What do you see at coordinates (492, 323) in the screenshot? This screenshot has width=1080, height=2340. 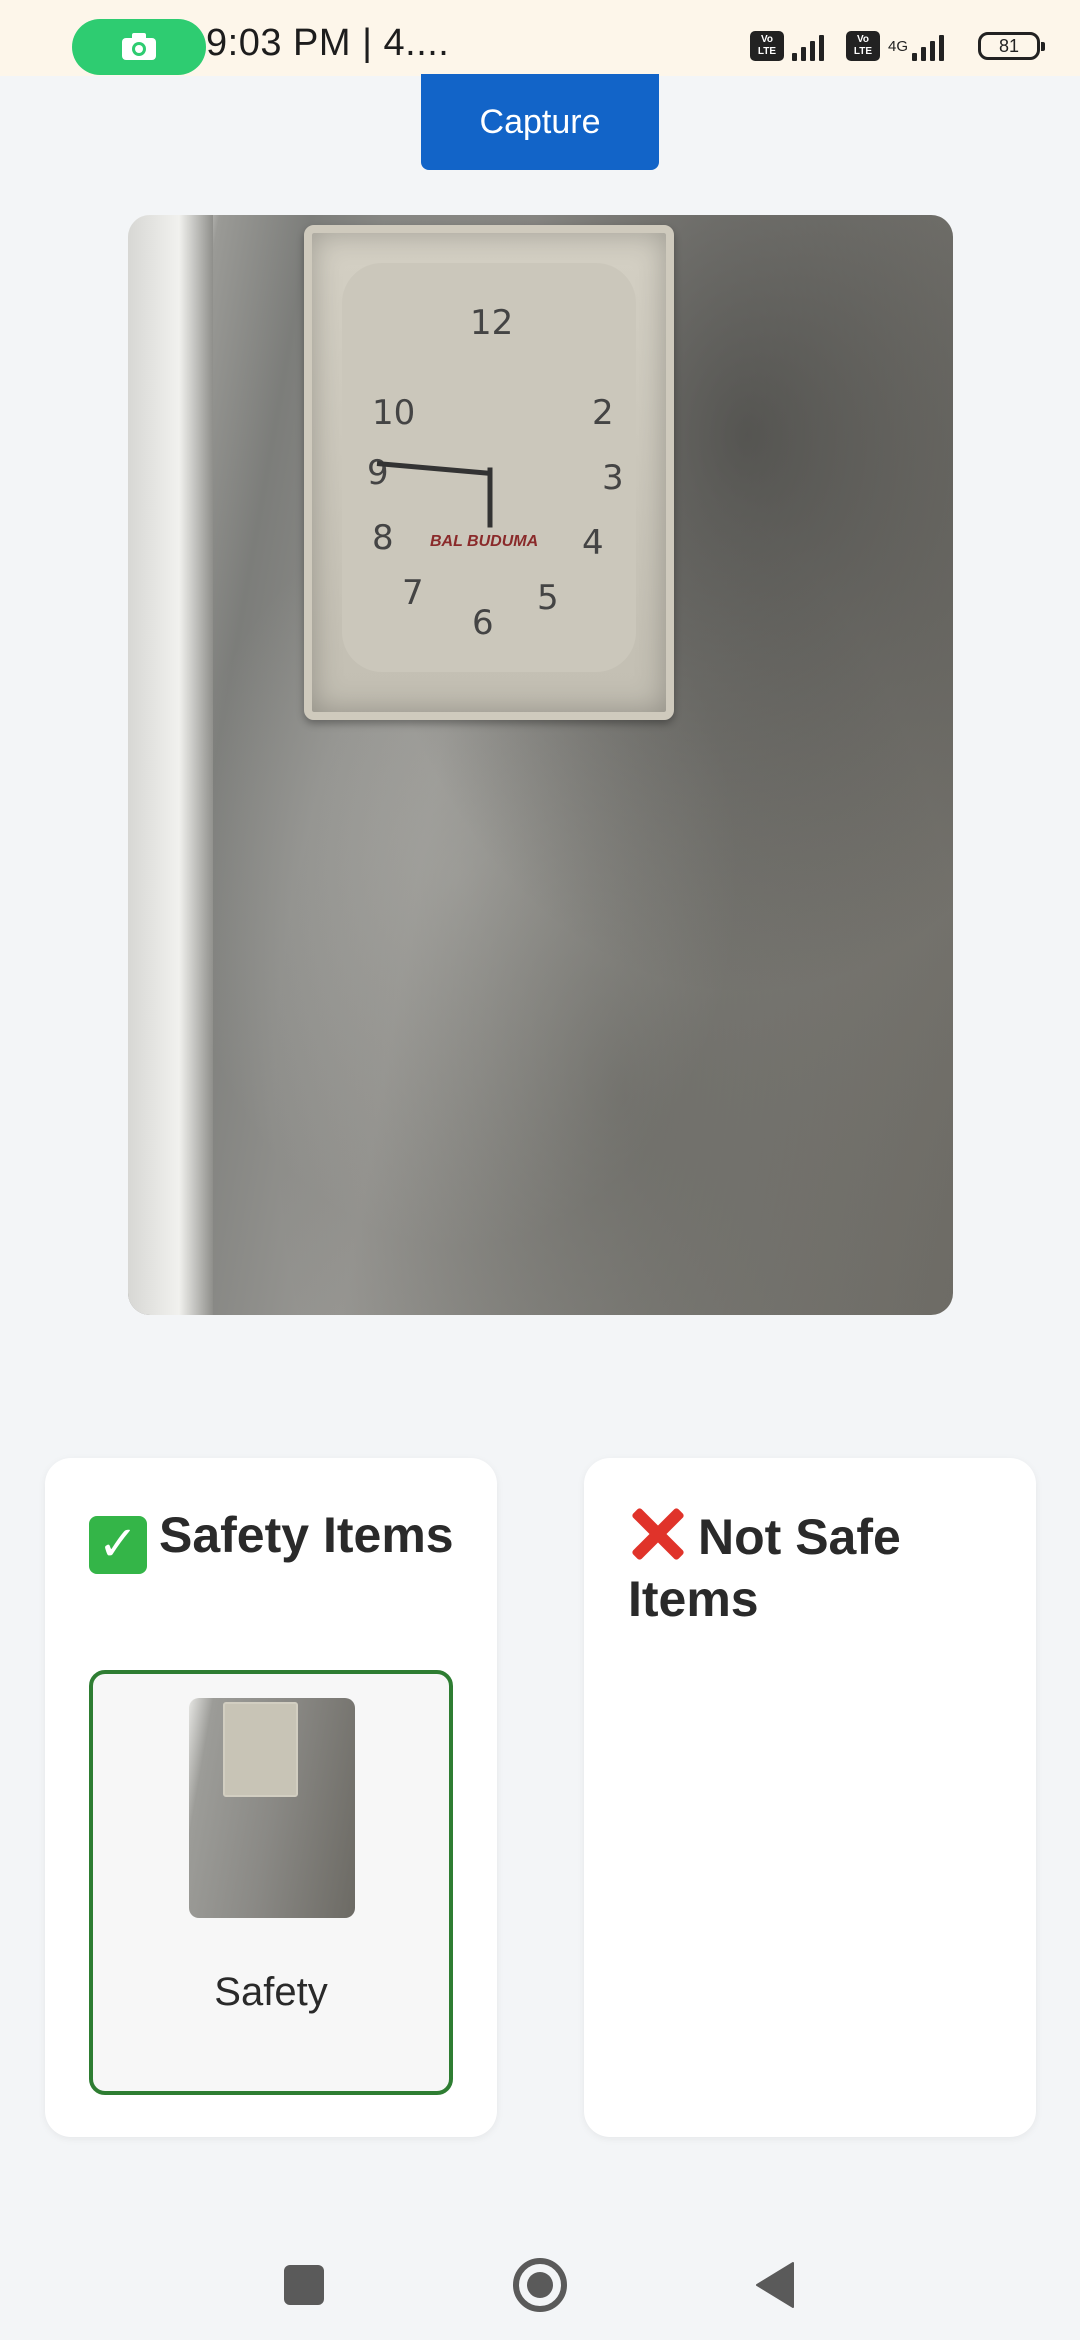 I see `clock-number: 12` at bounding box center [492, 323].